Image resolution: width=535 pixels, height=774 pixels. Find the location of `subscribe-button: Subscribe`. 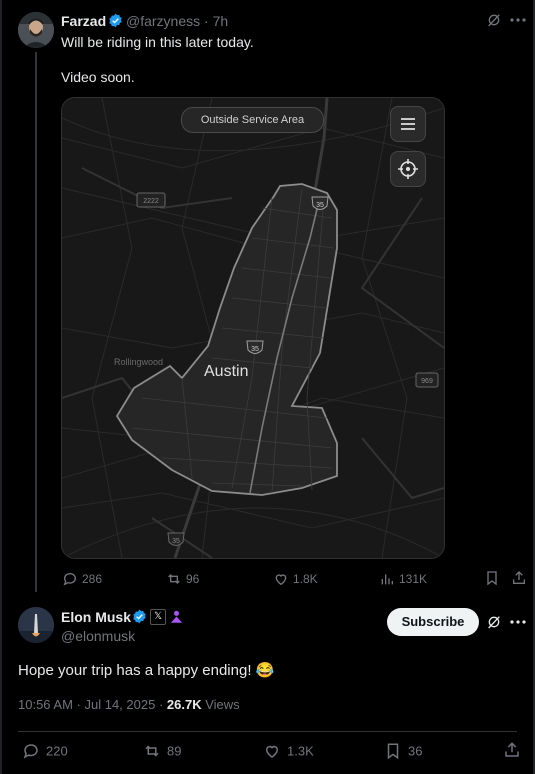

subscribe-button: Subscribe is located at coordinates (433, 622).